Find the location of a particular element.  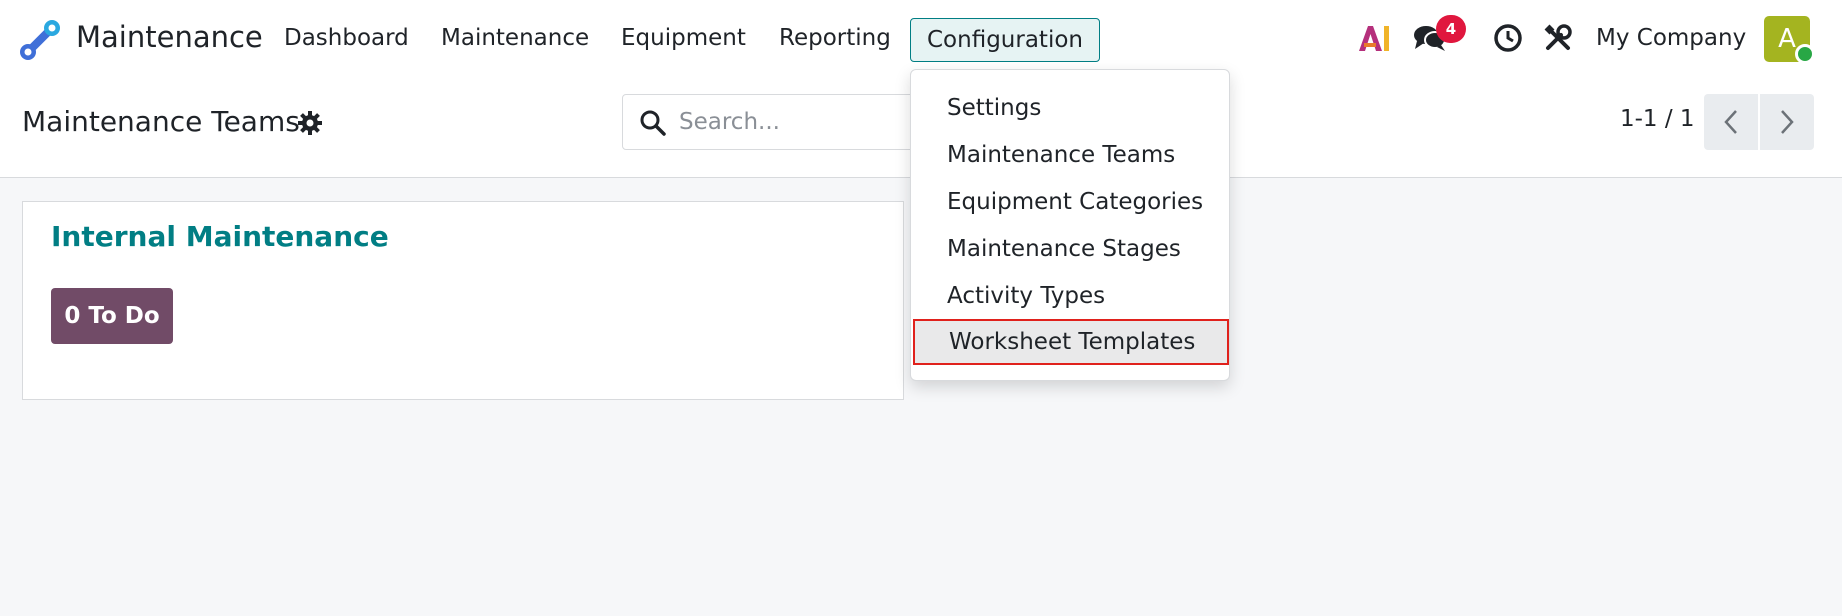

team-name: Internal Maintenance is located at coordinates (220, 236).